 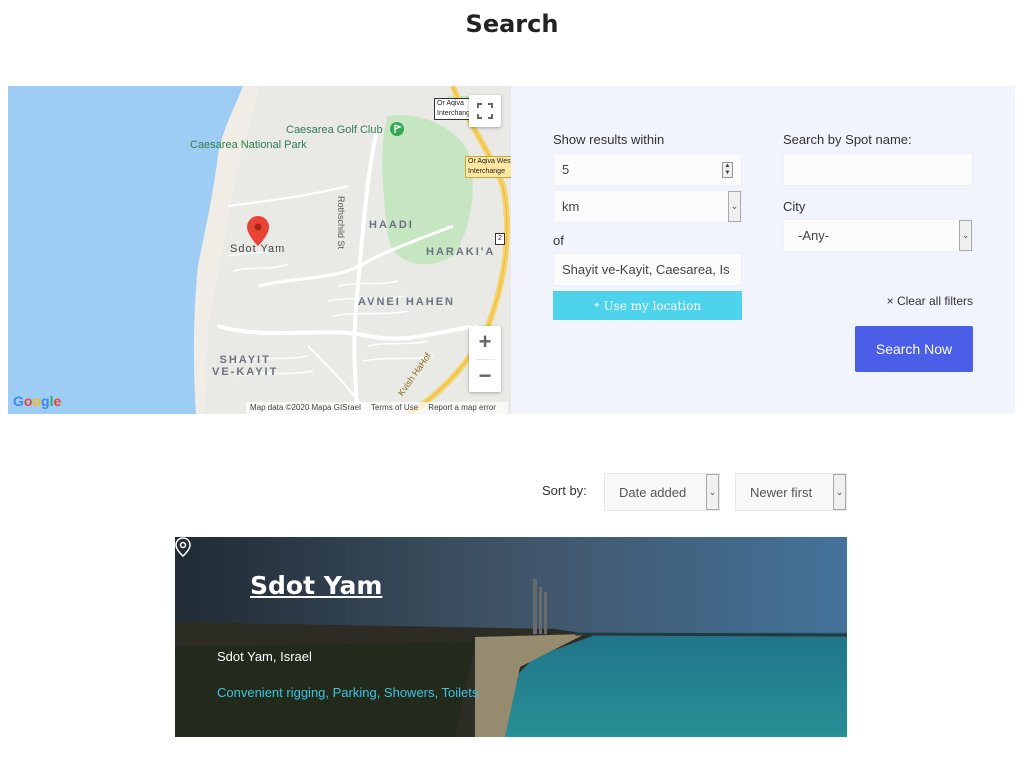 What do you see at coordinates (488, 167) in the screenshot?
I see `map-label-or-aqiva-west: Or Aqiva West Interchange` at bounding box center [488, 167].